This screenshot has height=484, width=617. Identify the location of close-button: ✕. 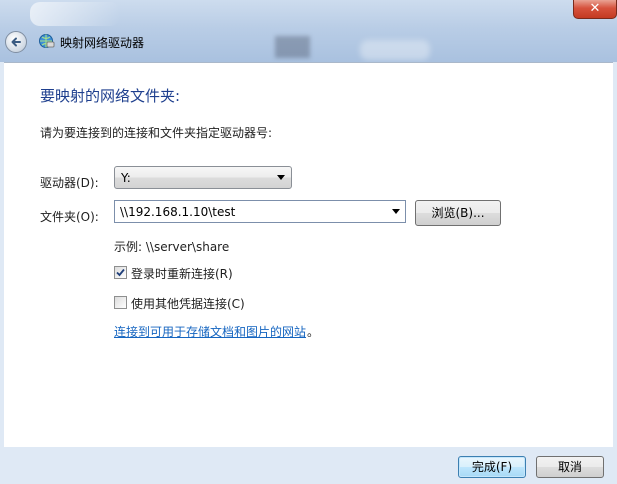
(595, 9).